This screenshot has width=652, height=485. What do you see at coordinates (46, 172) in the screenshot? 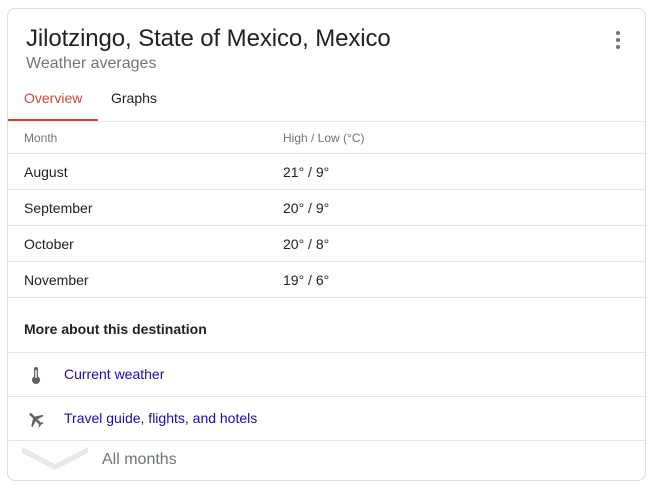
I see `month-cell: August` at bounding box center [46, 172].